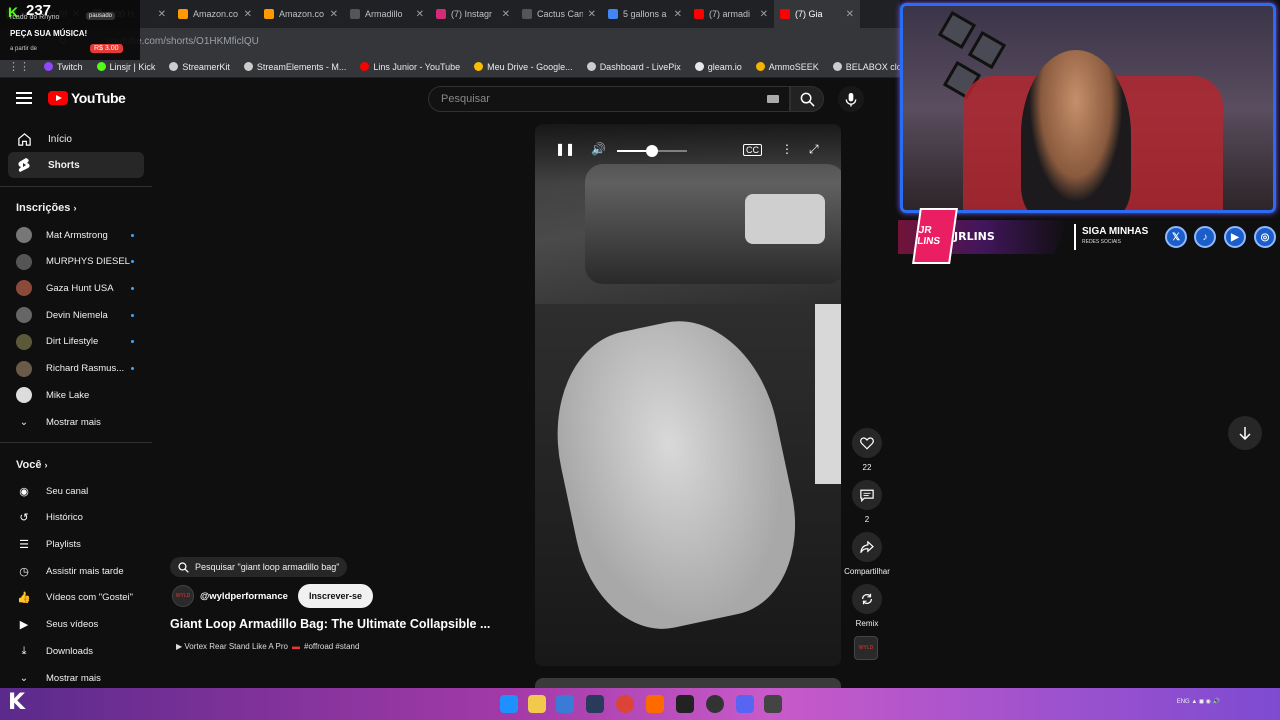 The width and height of the screenshot is (1280, 720). Describe the element at coordinates (817, 14) in the screenshot. I see `browser-tab: (7) Gia ✕` at that location.